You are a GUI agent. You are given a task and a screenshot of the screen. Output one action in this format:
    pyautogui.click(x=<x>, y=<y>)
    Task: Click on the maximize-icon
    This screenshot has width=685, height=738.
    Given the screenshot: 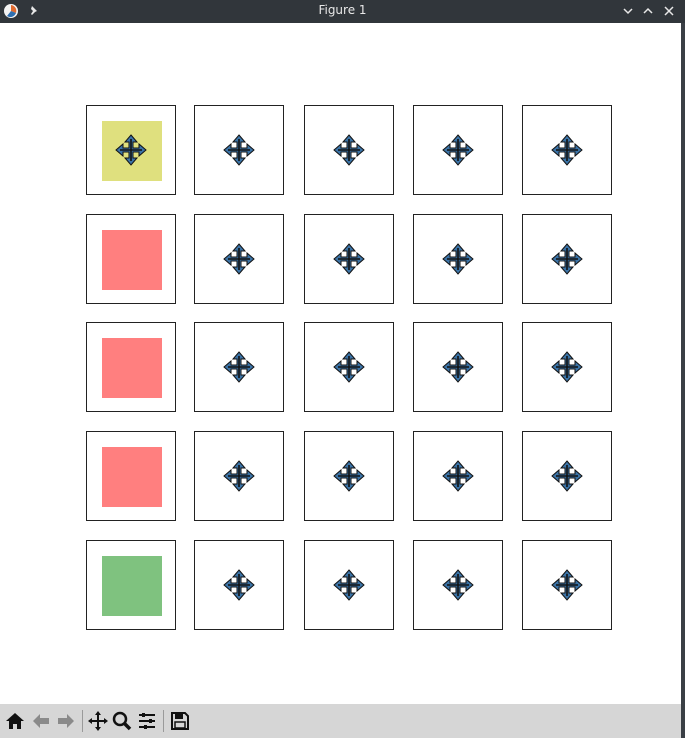 What is the action you would take?
    pyautogui.click(x=648, y=11)
    